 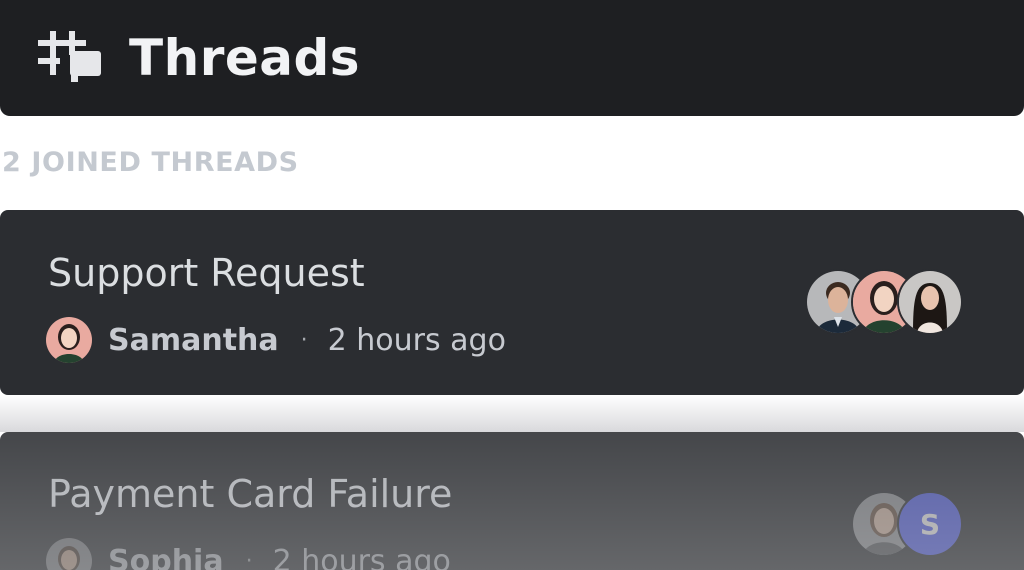 I want to click on page-title: Threads, so click(x=245, y=58).